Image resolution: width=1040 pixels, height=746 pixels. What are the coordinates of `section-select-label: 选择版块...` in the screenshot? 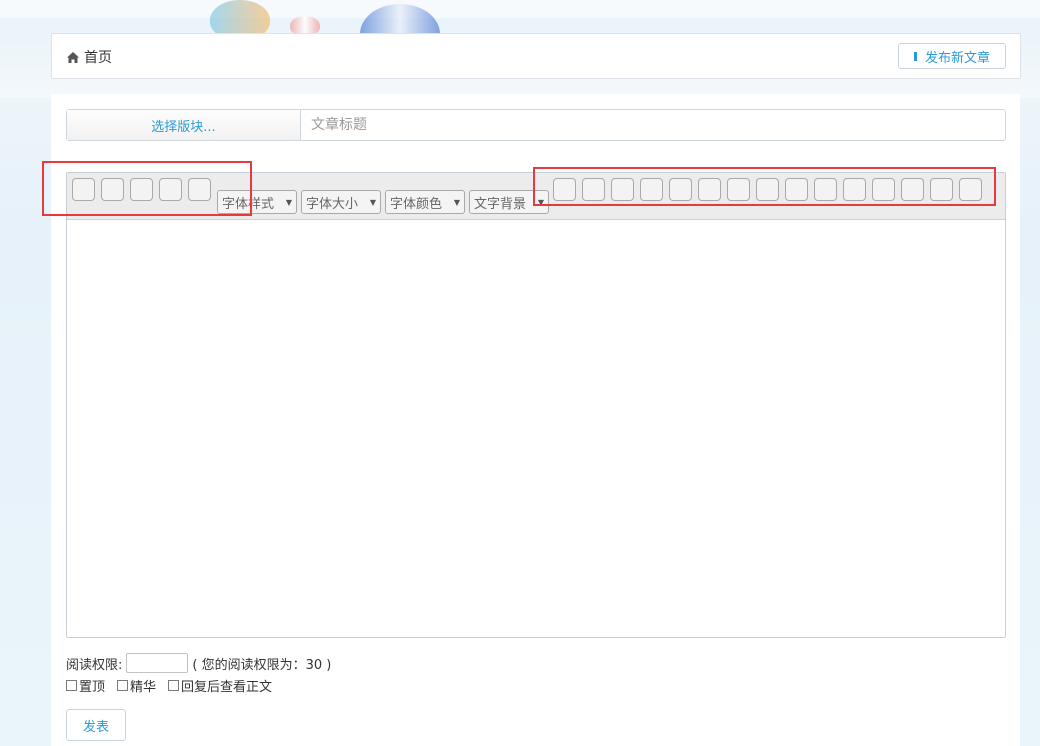 It's located at (183, 127).